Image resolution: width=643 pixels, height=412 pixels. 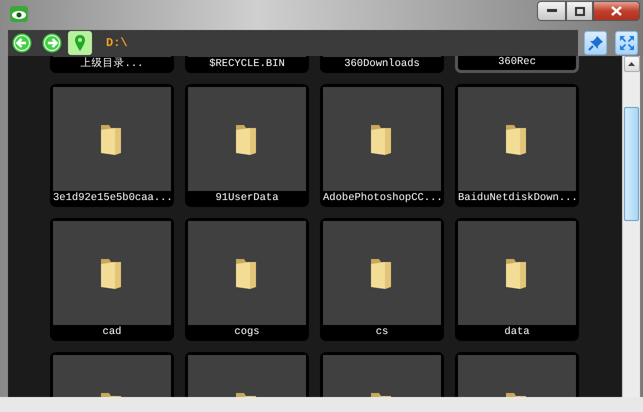 What do you see at coordinates (80, 43) in the screenshot?
I see `location-pin-icon` at bounding box center [80, 43].